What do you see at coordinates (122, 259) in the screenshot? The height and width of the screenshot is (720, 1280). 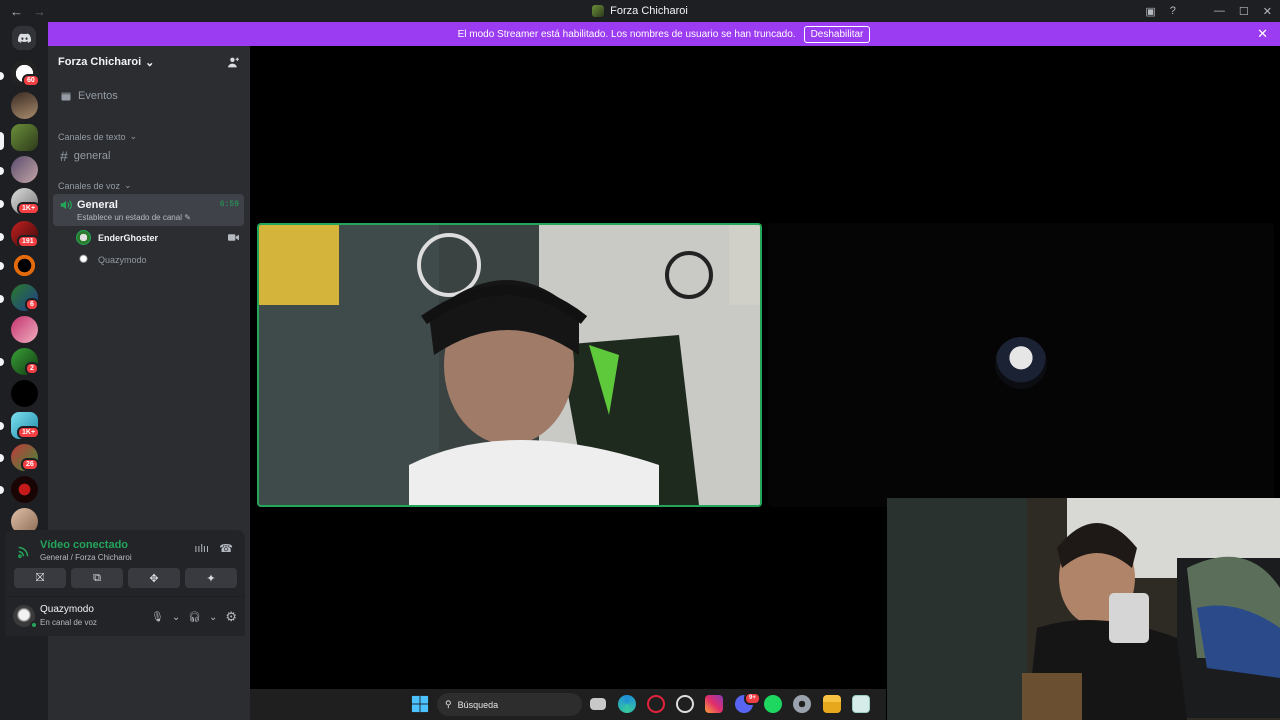 I see `voice-user-name: Quazymodo` at bounding box center [122, 259].